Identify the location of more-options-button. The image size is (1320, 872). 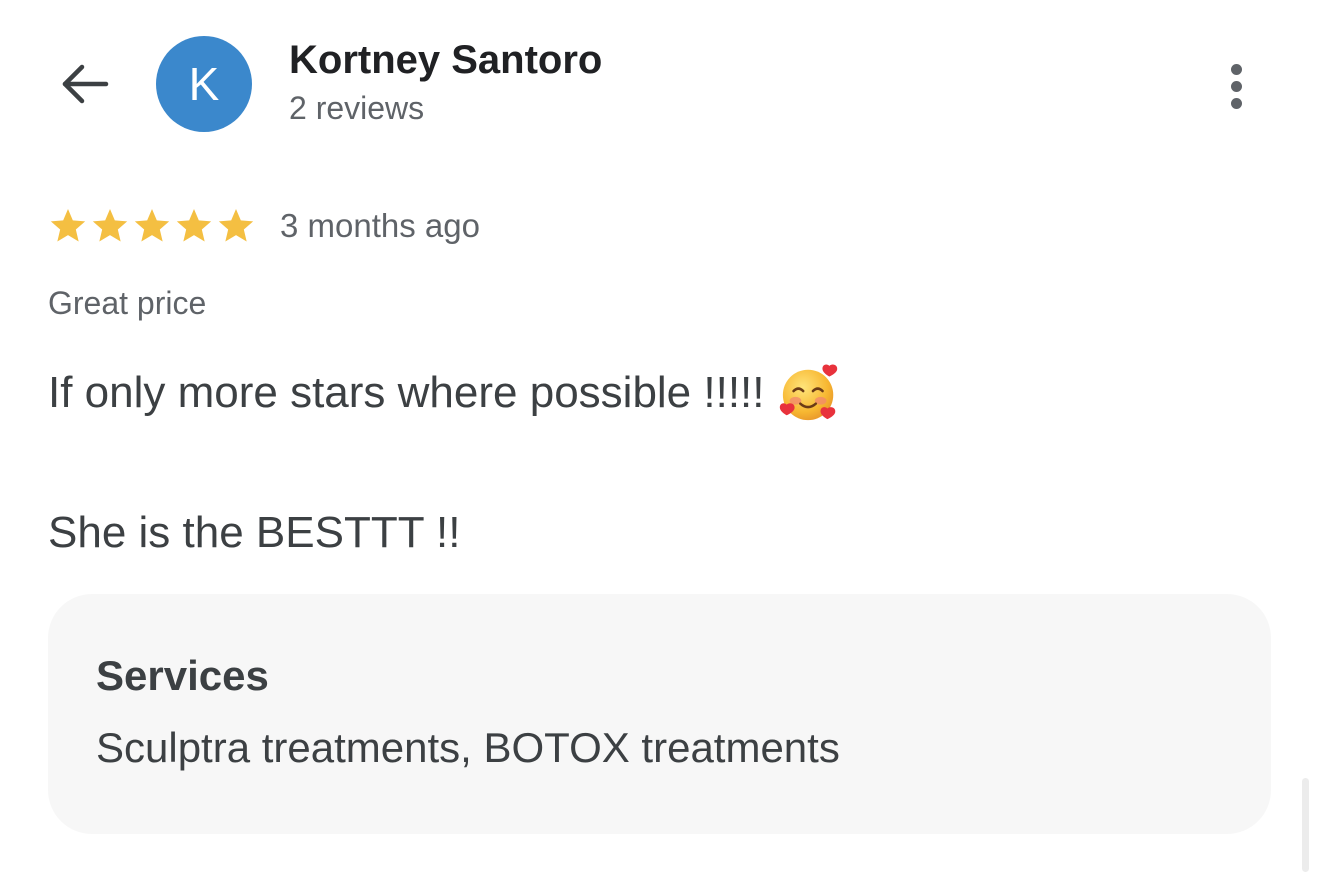
(1236, 86).